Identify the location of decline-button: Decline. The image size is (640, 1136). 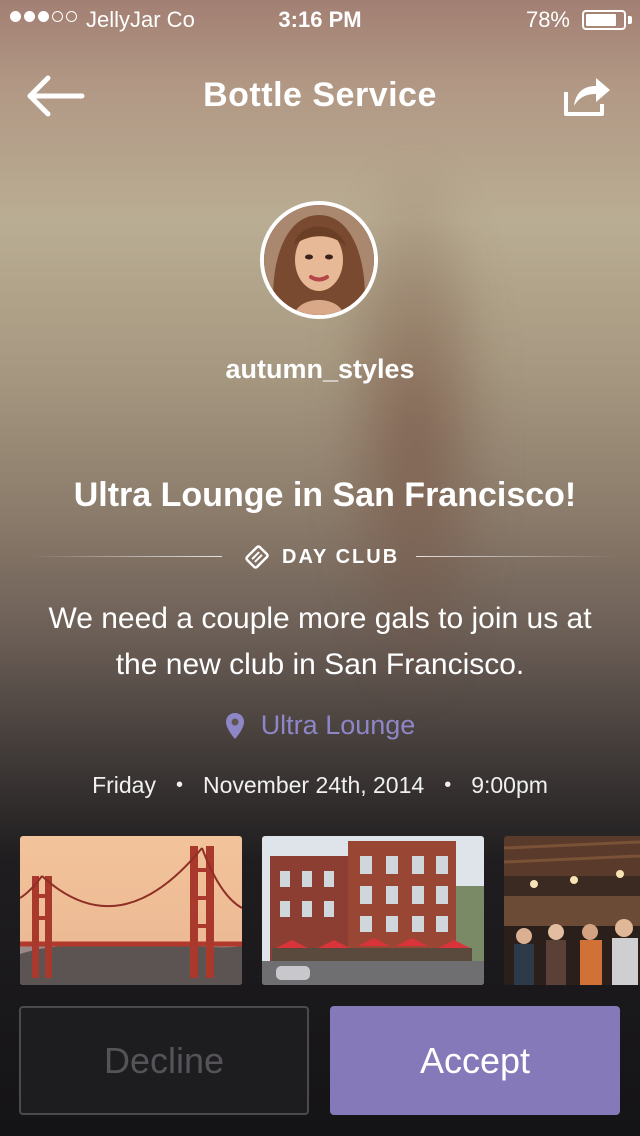
(164, 1060).